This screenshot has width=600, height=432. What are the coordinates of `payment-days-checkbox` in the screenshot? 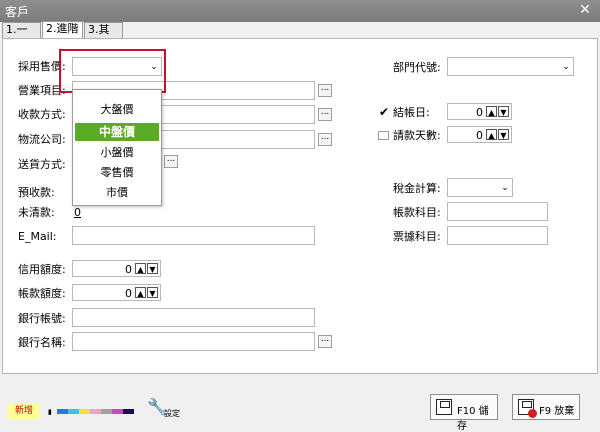 It's located at (383, 135).